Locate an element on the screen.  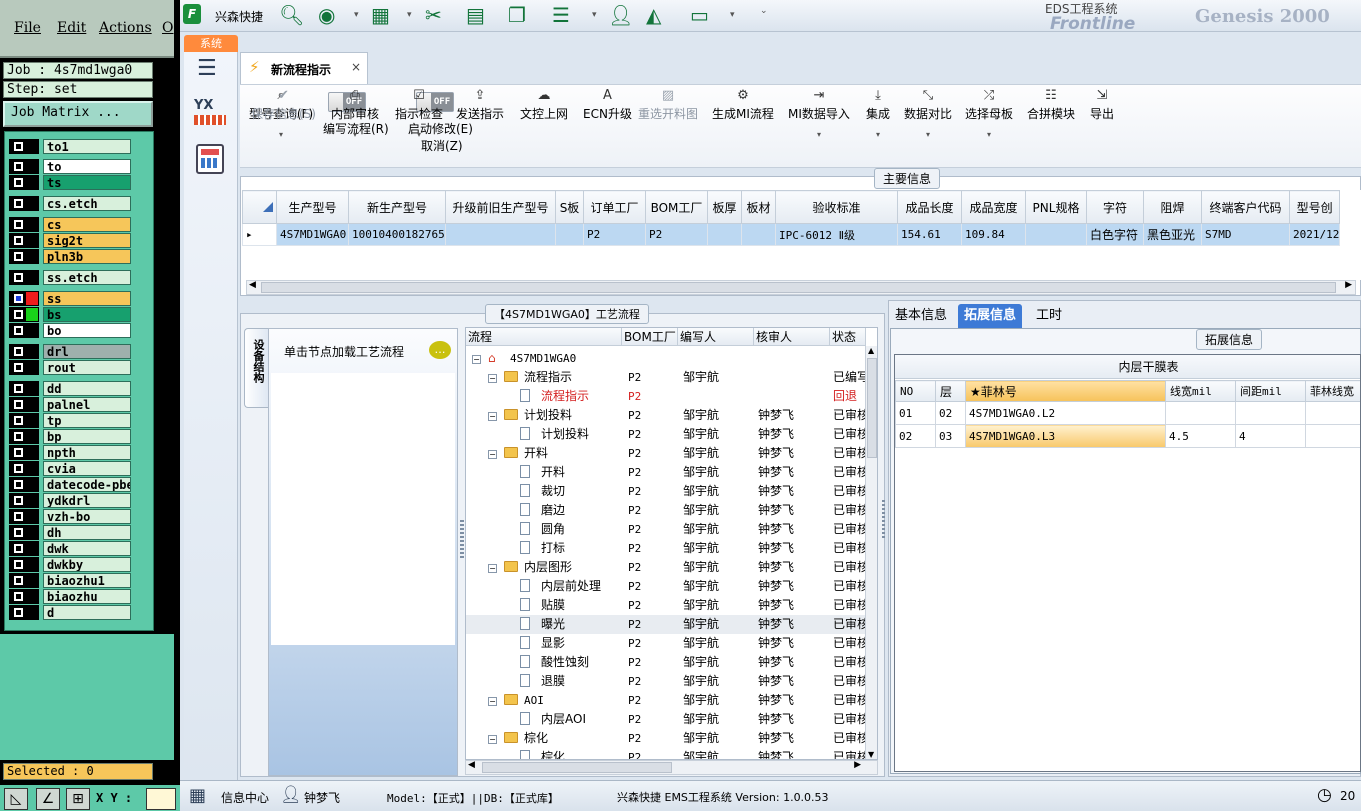
ribbon-button: ▨ 重选开料图 is located at coordinates (668, 120).